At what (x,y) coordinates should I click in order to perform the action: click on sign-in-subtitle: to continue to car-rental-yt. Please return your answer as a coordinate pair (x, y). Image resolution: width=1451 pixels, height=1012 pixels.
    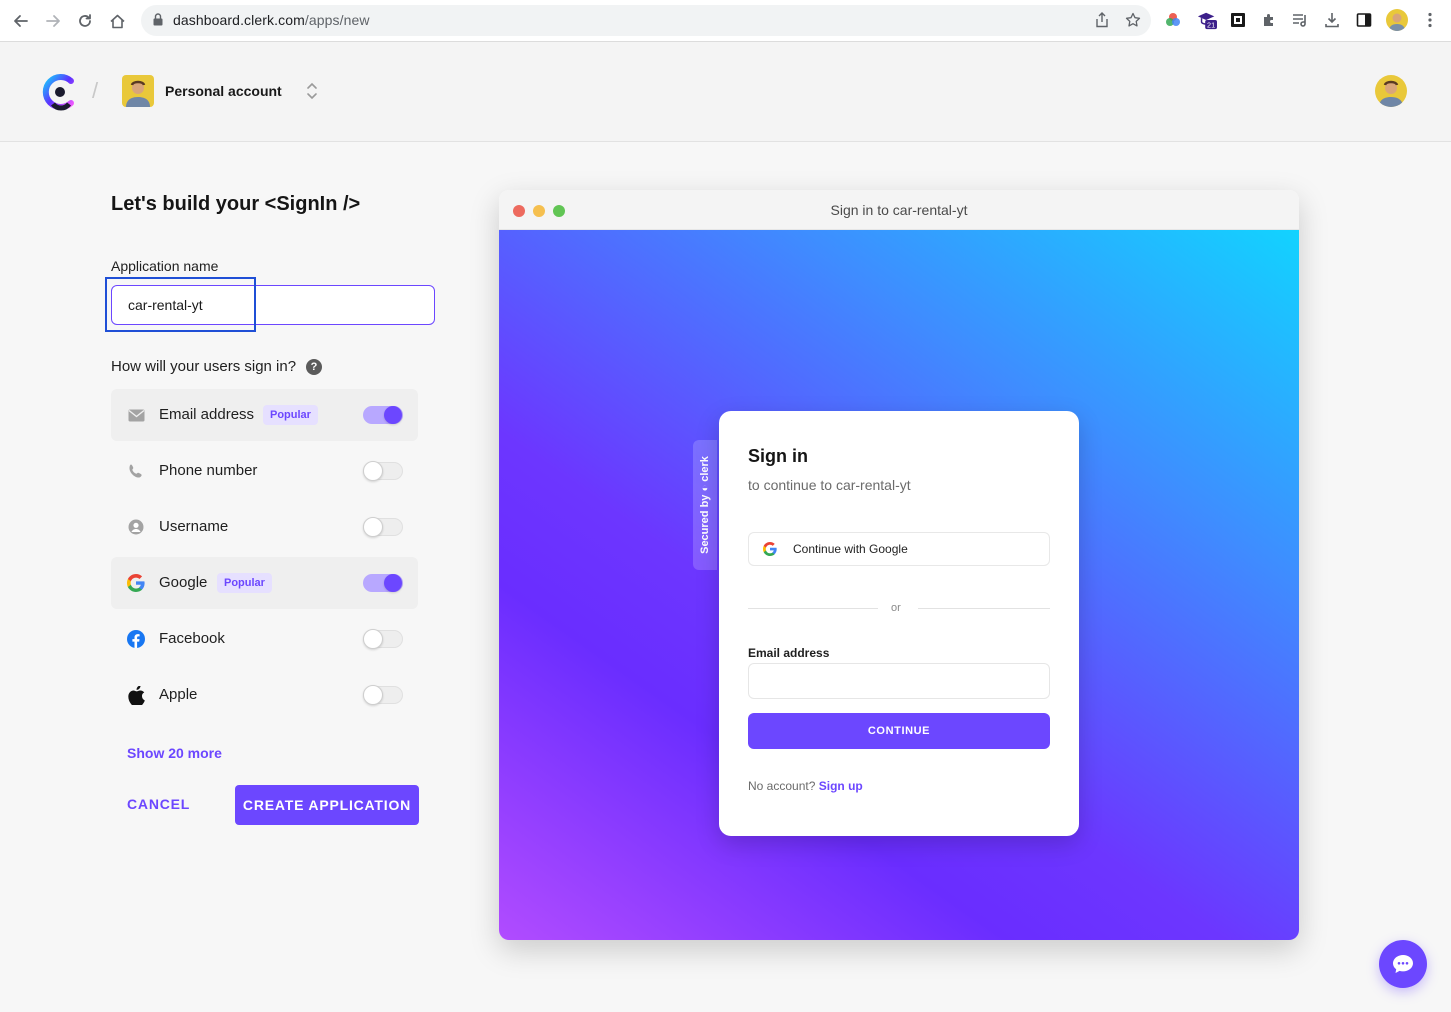
    Looking at the image, I should click on (829, 485).